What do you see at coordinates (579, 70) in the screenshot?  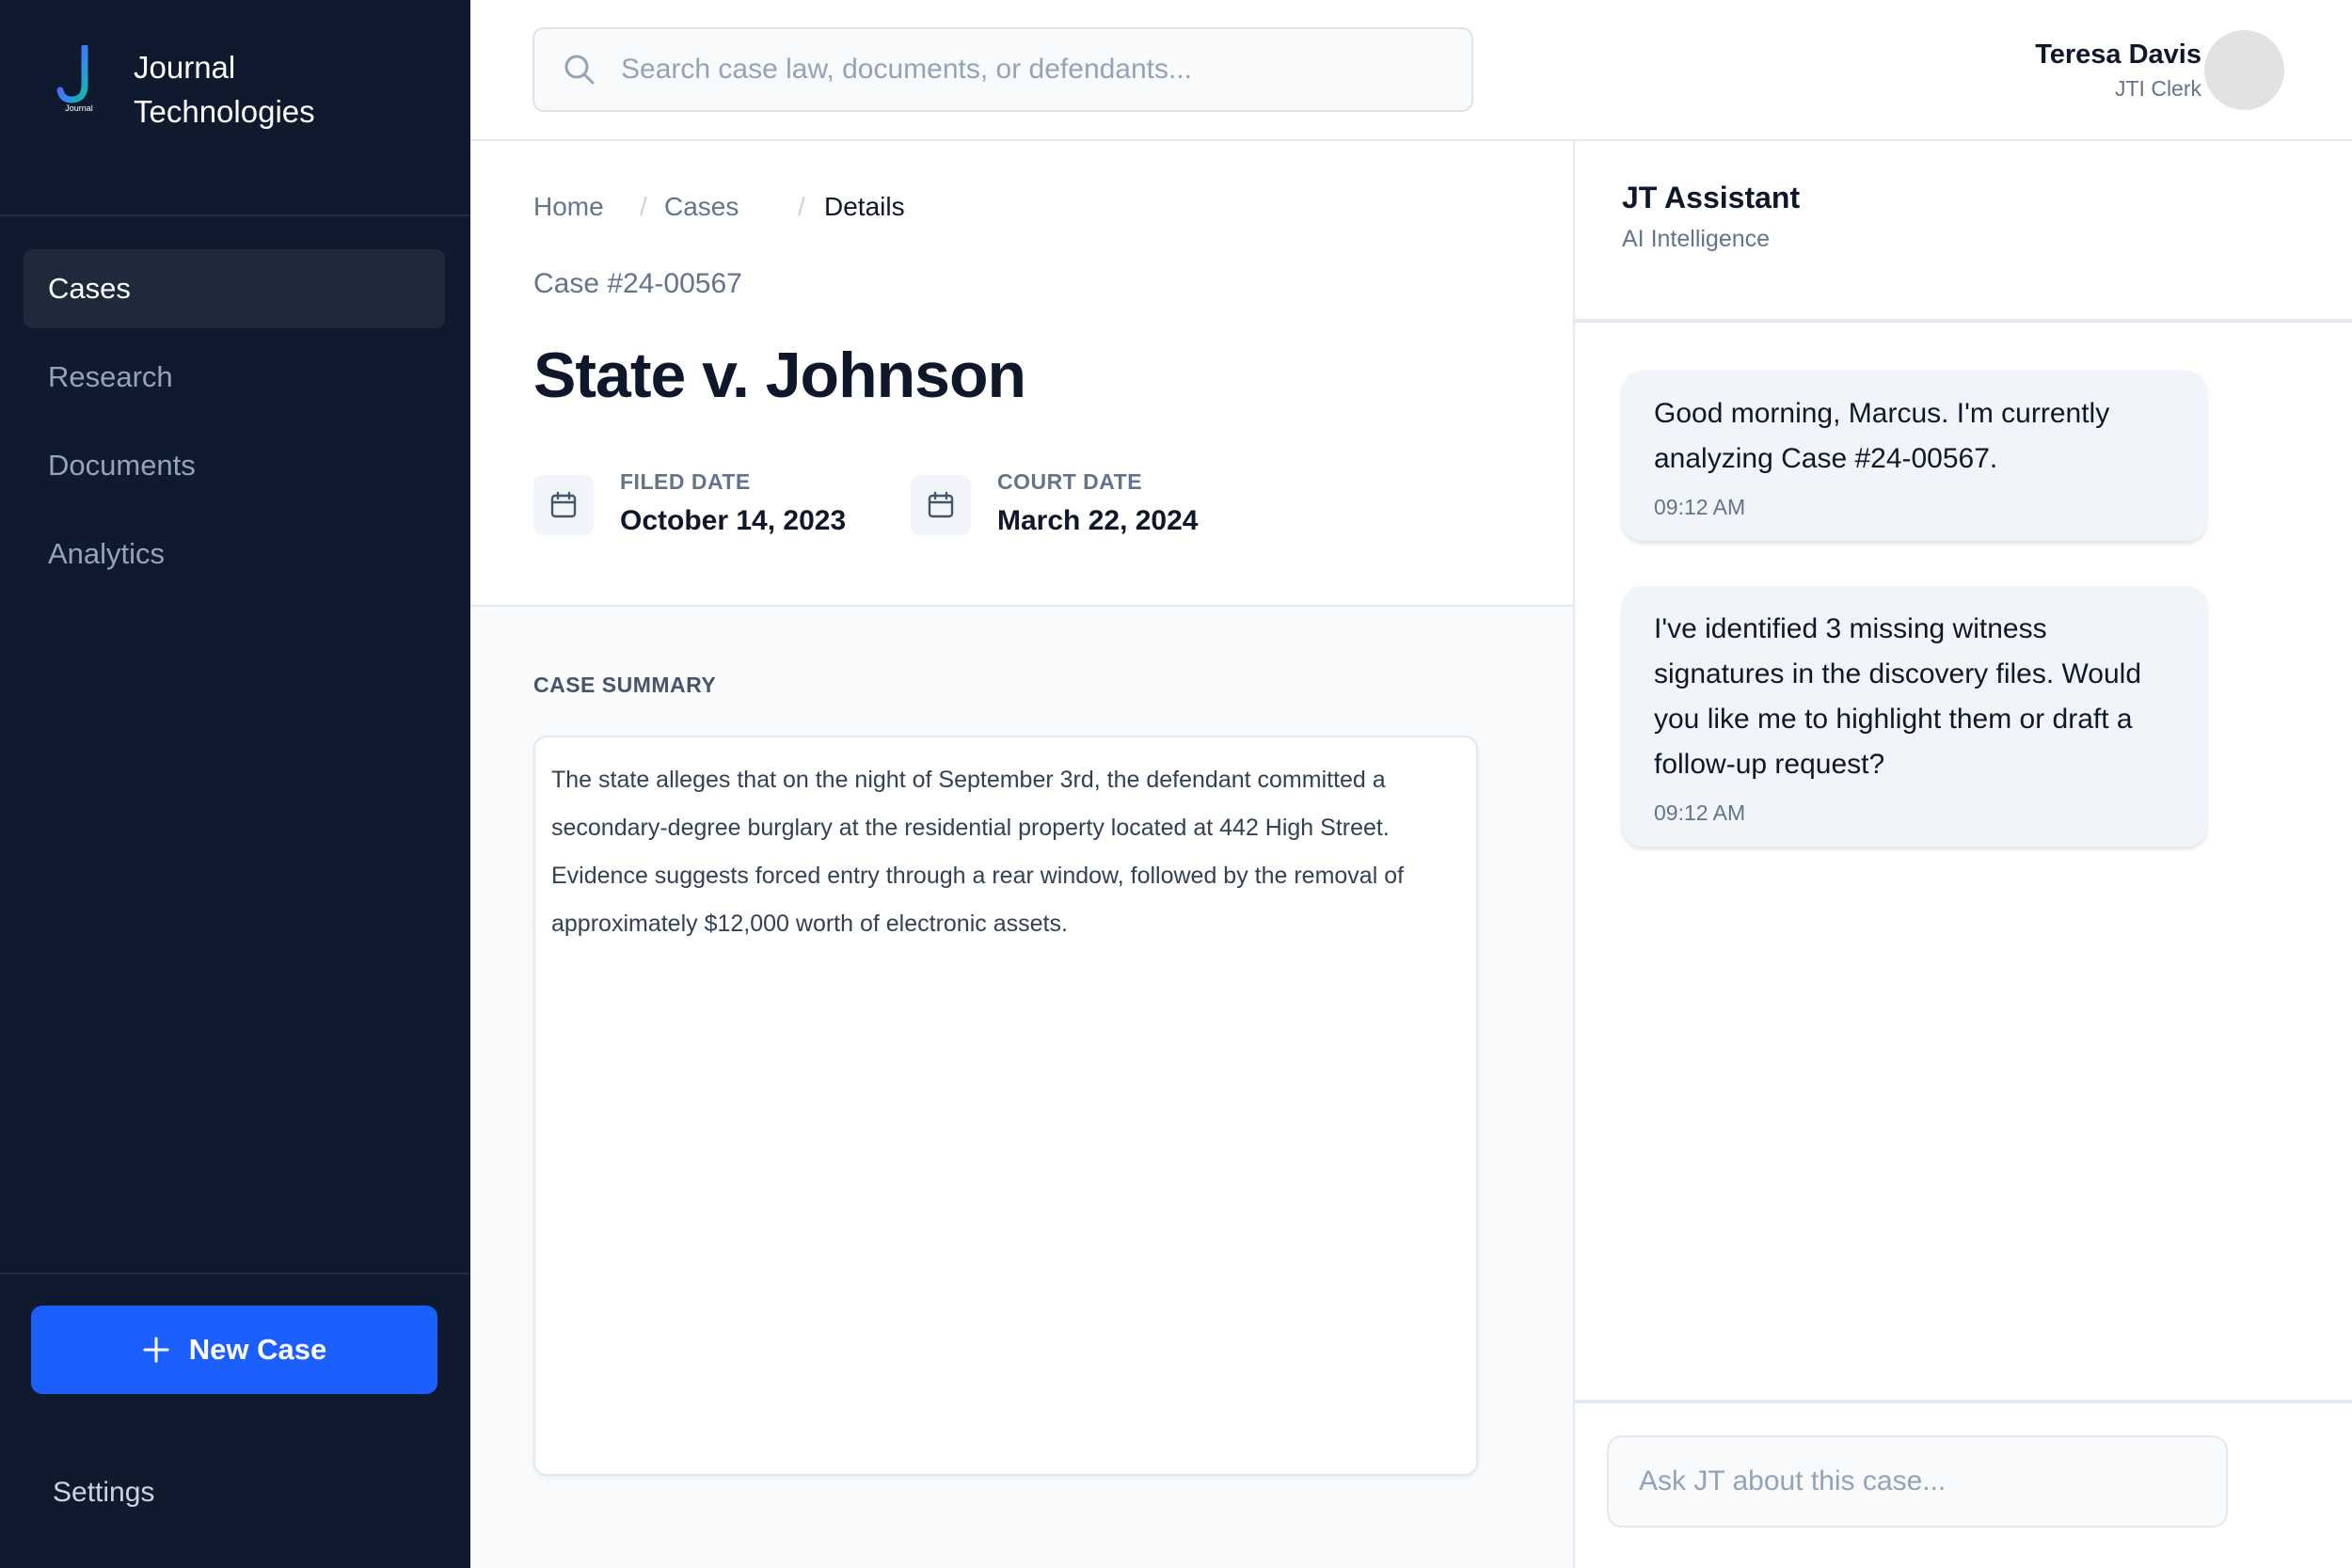 I see `search-icon` at bounding box center [579, 70].